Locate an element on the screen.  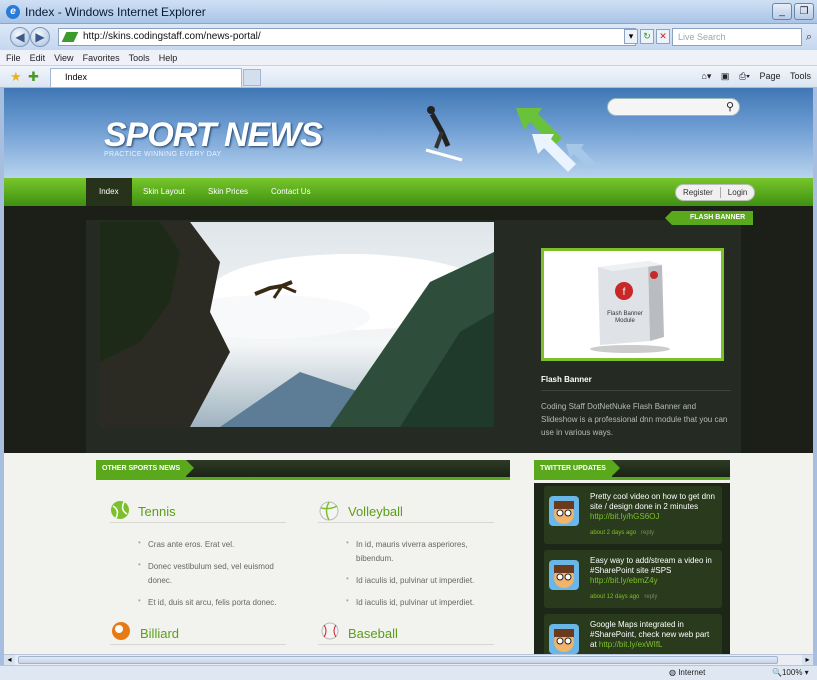
tweet-meta: about 2 days ago reply is located at coordinates (622, 533).